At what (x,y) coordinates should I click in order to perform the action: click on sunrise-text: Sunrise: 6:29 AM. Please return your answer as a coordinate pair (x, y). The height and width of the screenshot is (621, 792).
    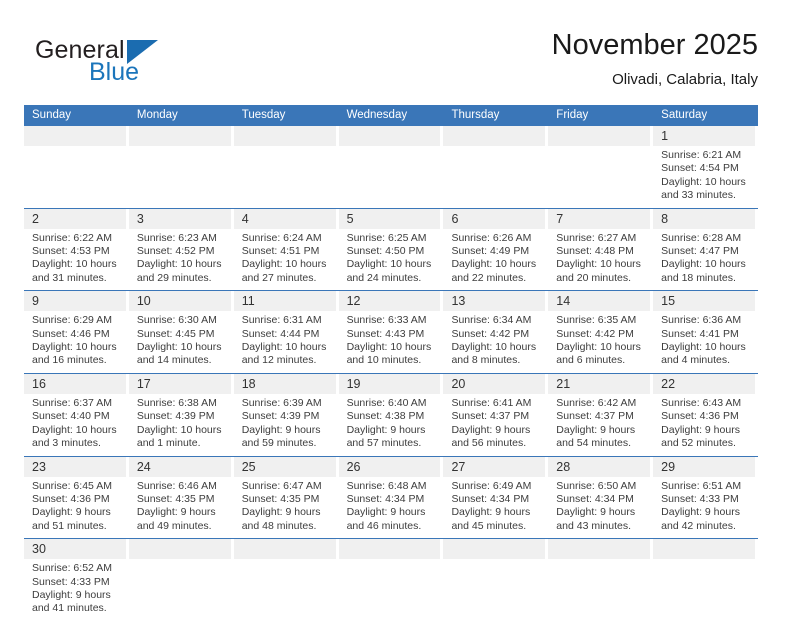
    Looking at the image, I should click on (72, 320).